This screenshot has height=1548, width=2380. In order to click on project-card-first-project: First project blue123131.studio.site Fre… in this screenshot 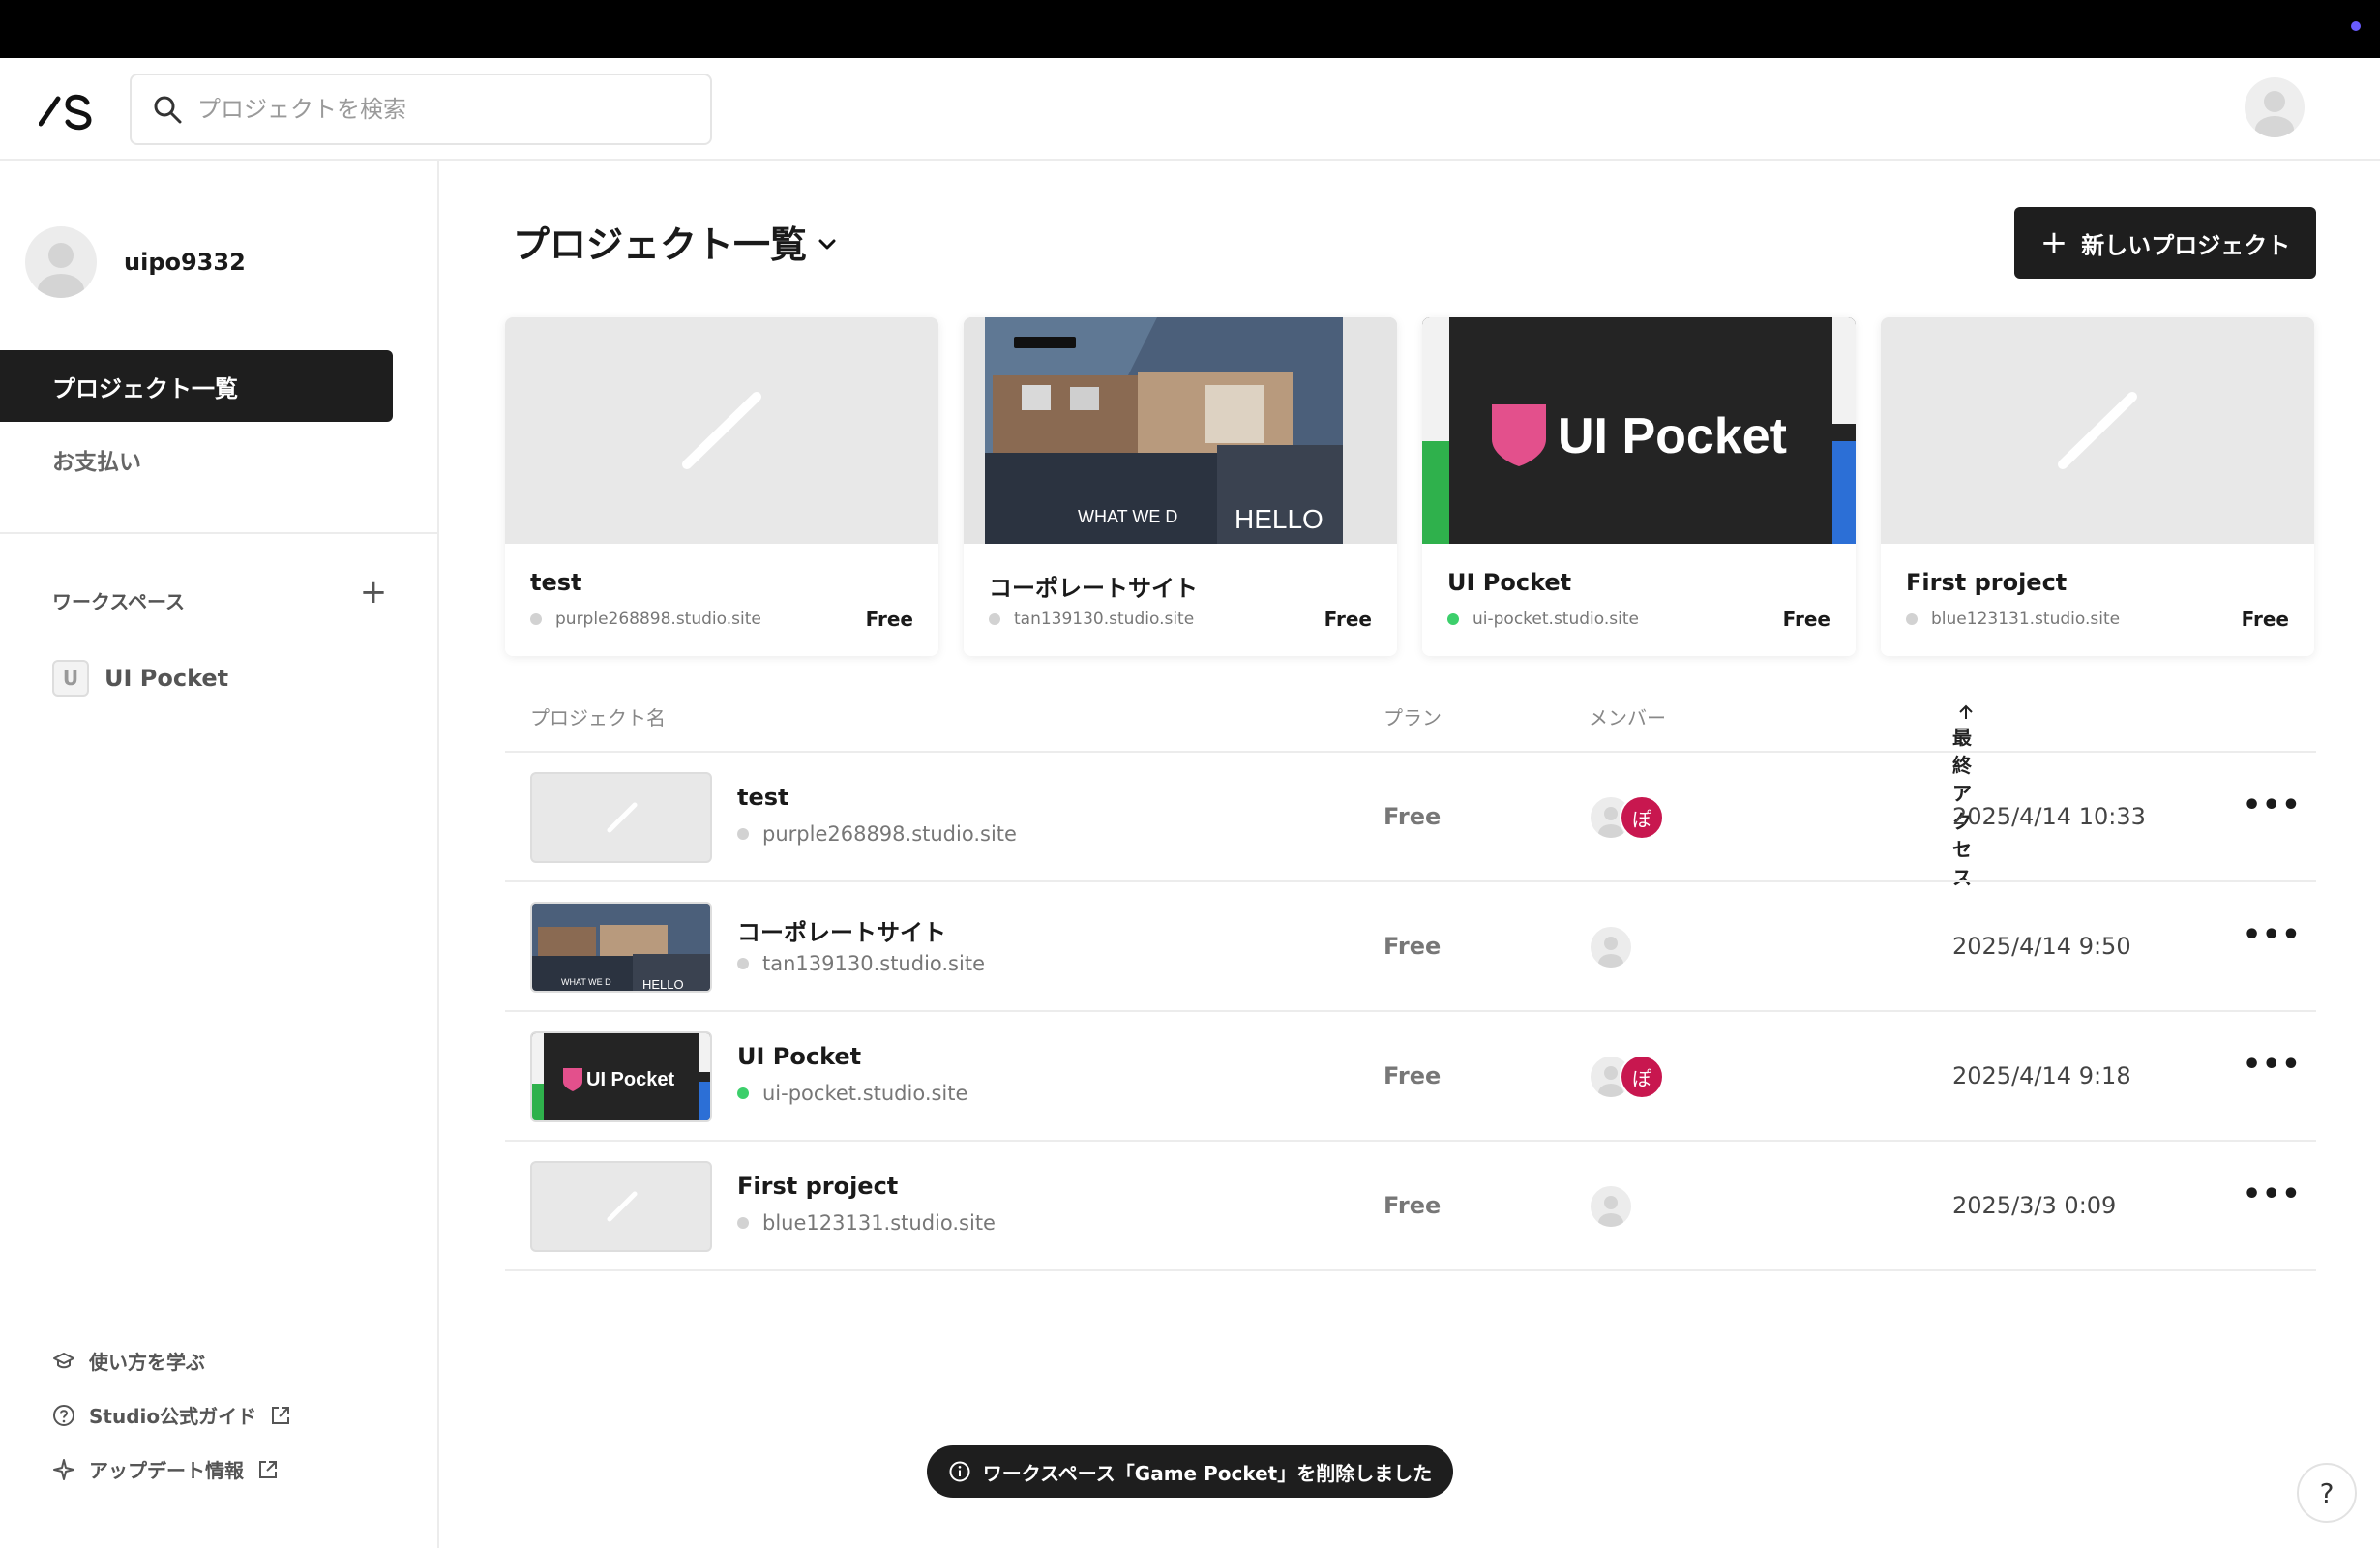, I will do `click(2097, 486)`.